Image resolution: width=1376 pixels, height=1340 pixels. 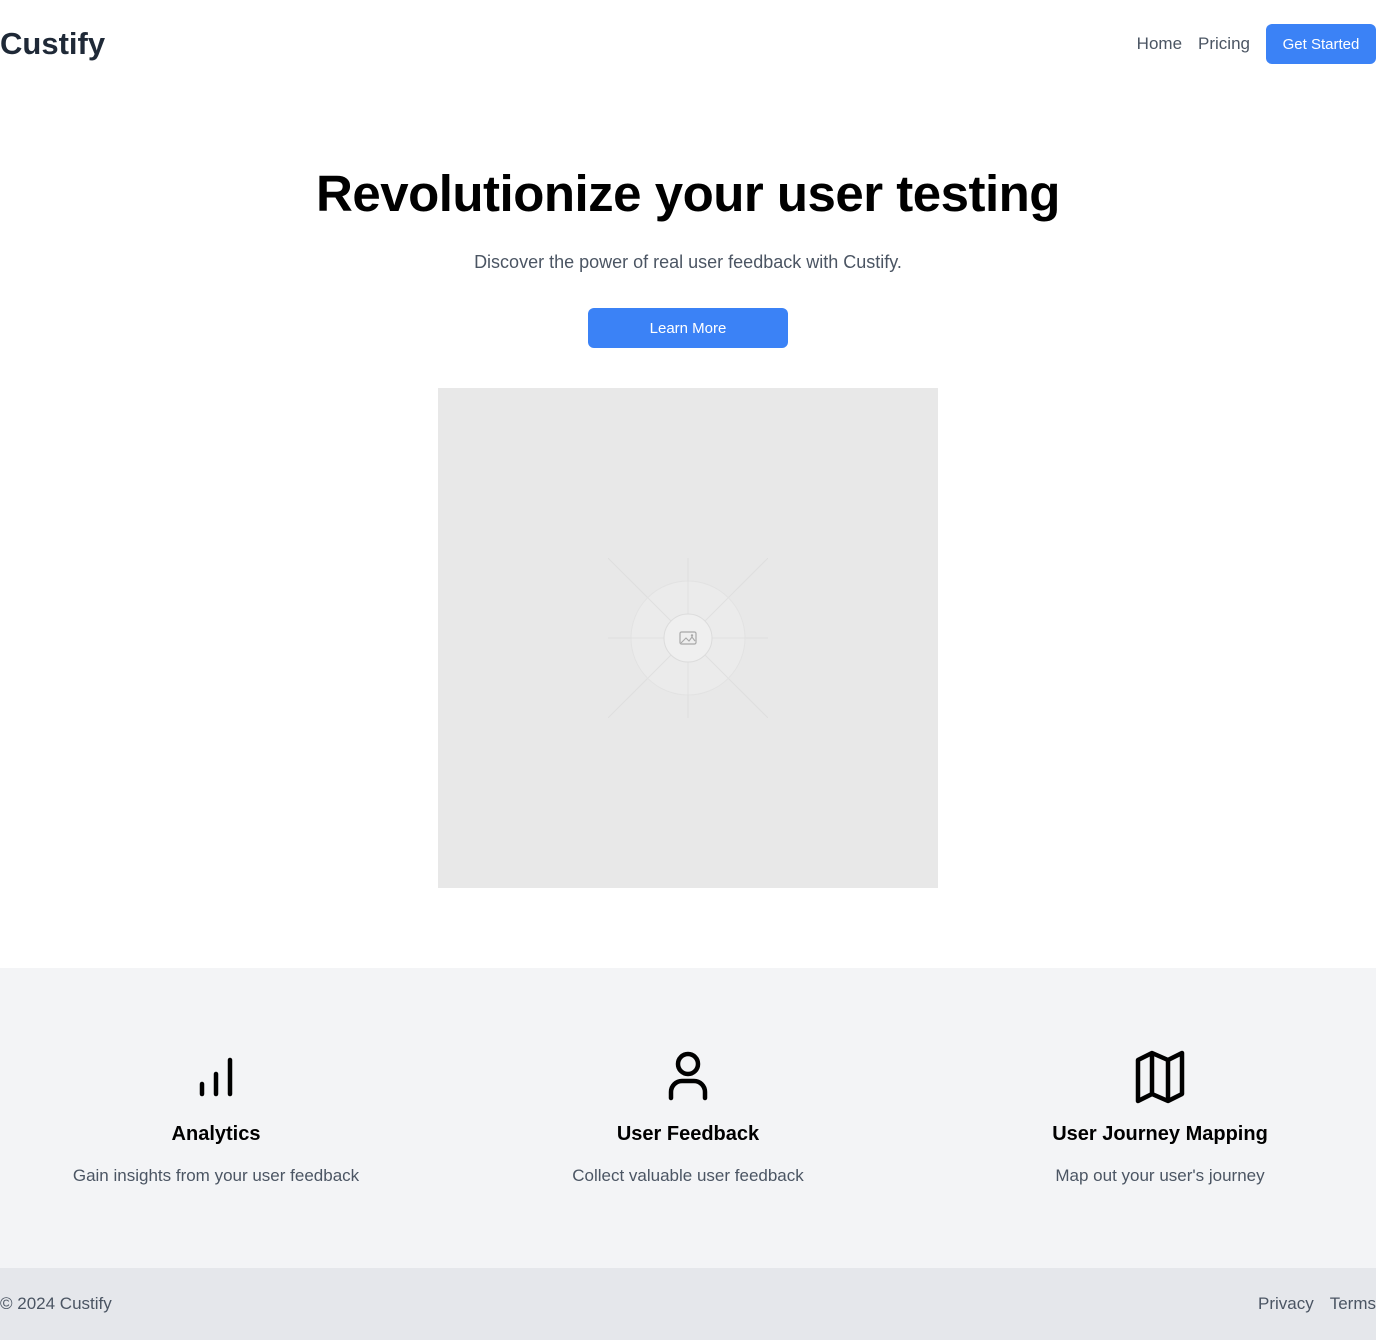 I want to click on footer-links: Privacy Terms, so click(x=1309, y=1304).